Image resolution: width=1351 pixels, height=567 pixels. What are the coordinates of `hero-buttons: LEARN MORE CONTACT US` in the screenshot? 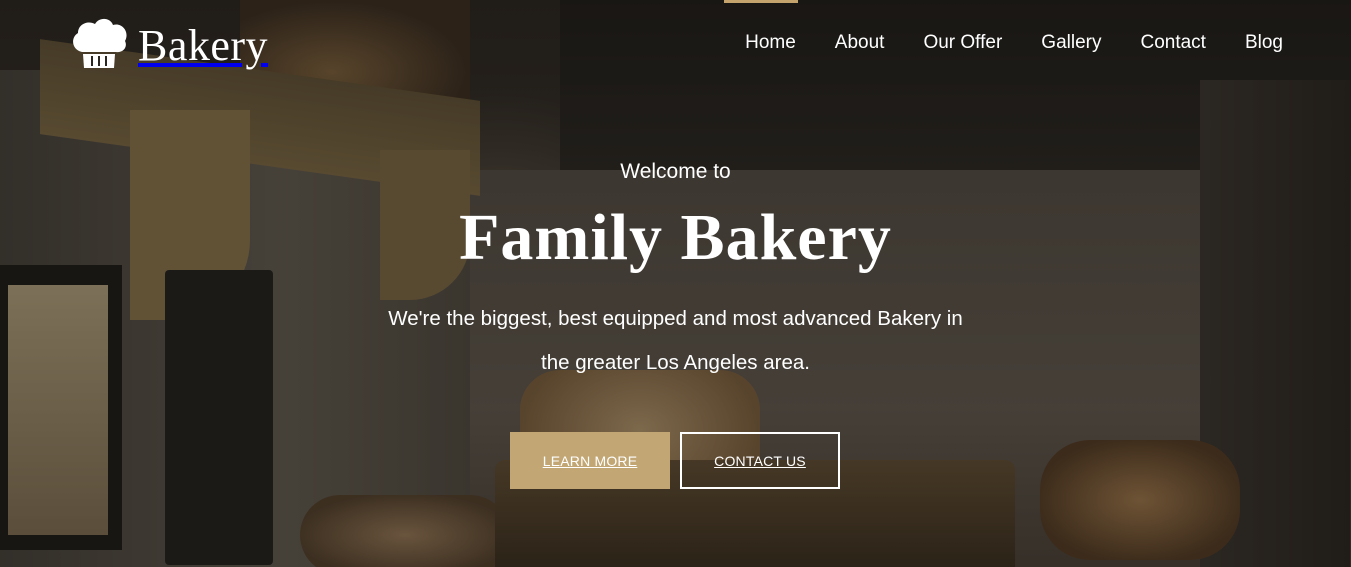 It's located at (675, 460).